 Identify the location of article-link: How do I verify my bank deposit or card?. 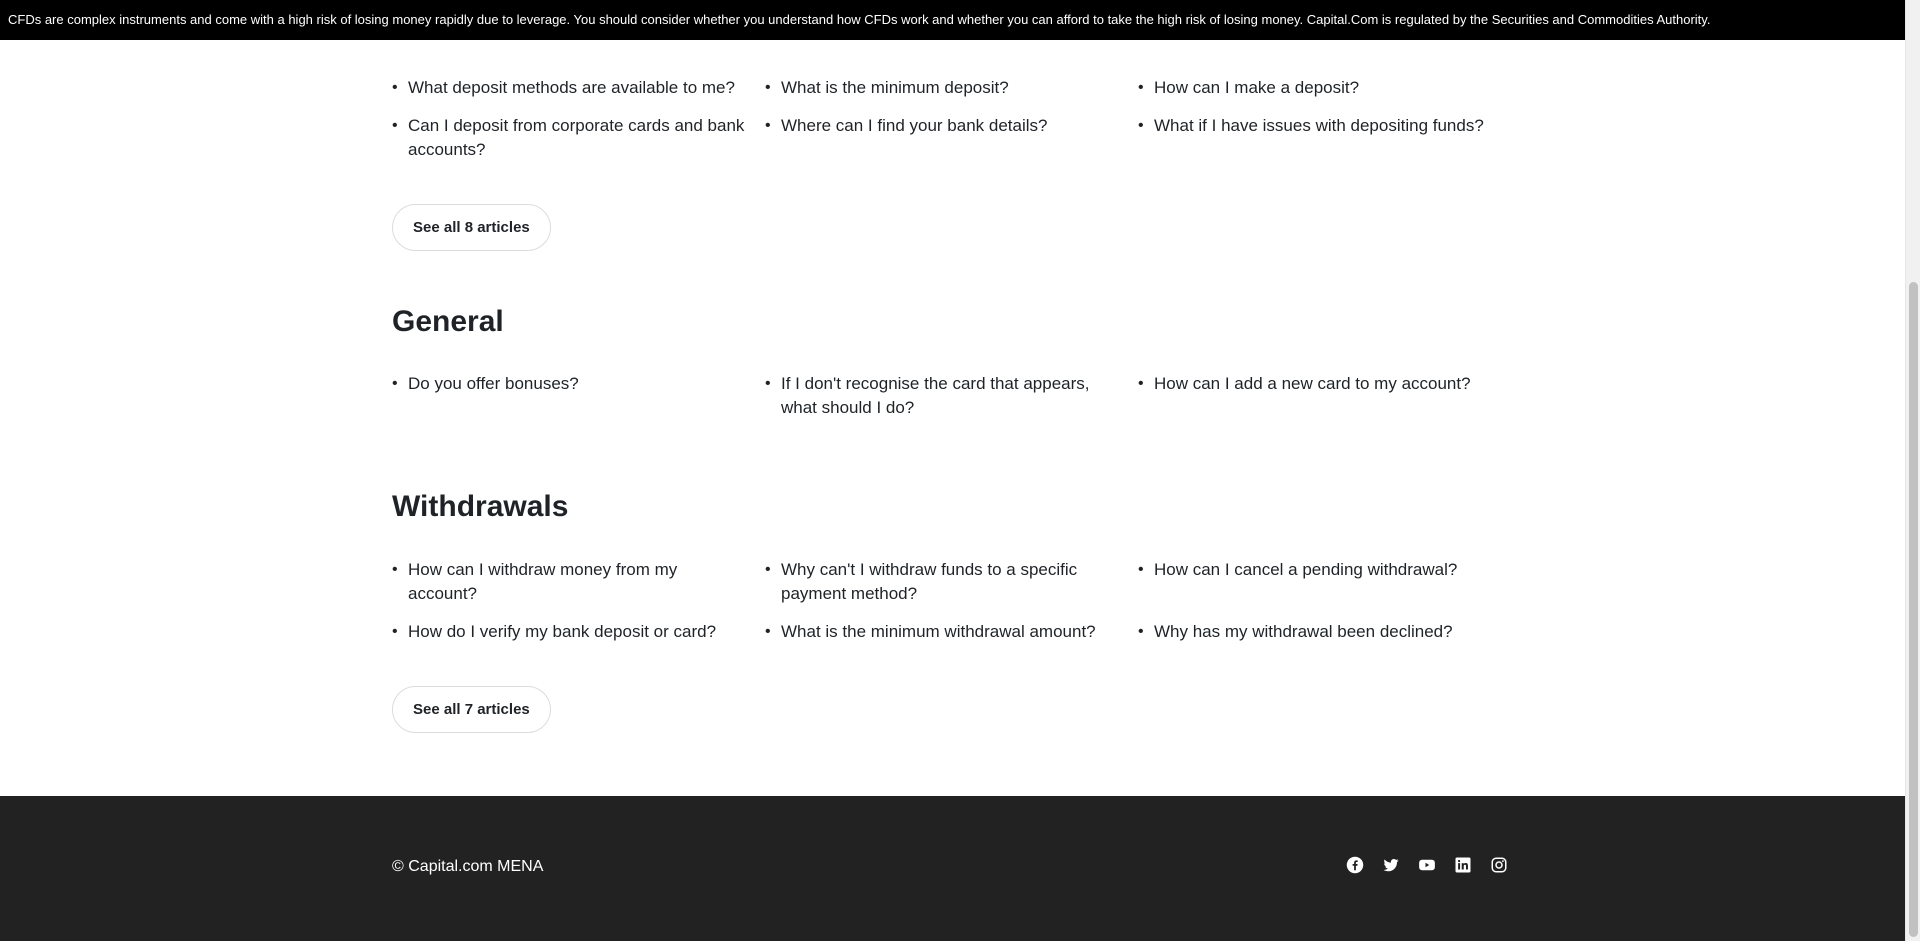
(562, 632).